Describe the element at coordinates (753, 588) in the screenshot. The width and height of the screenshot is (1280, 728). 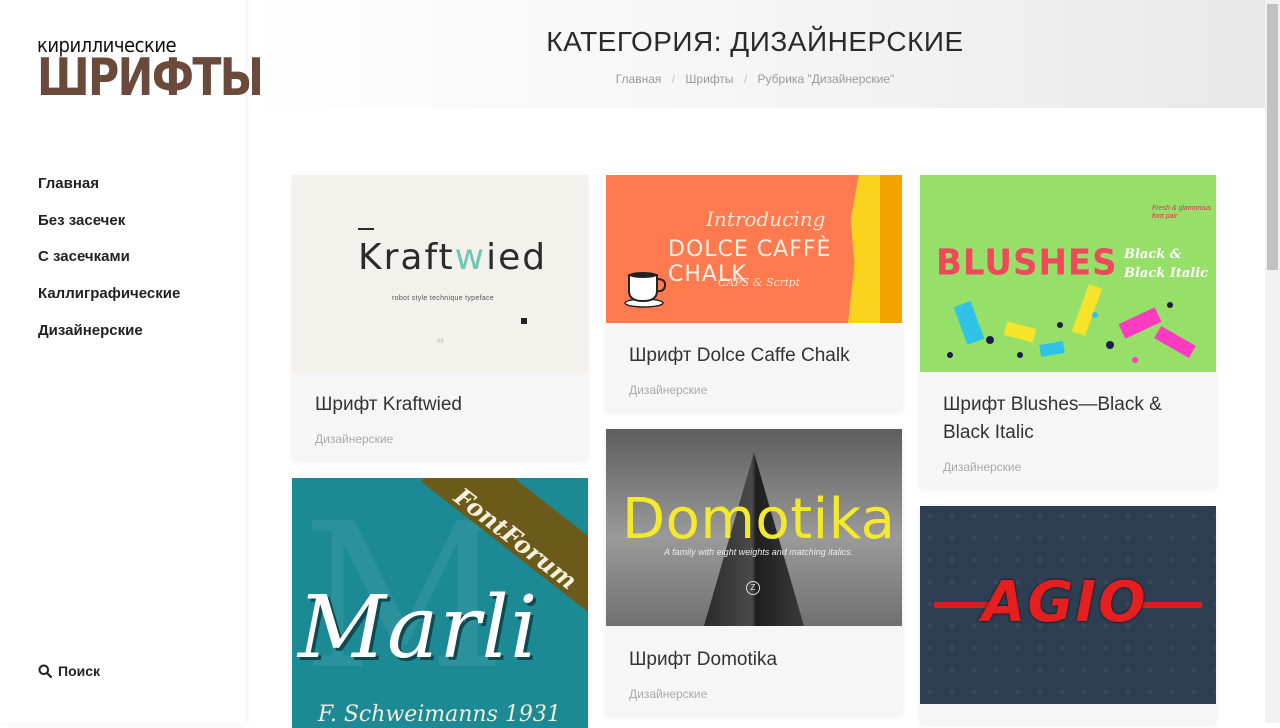
I see `foundry-logo-icon: Z` at that location.